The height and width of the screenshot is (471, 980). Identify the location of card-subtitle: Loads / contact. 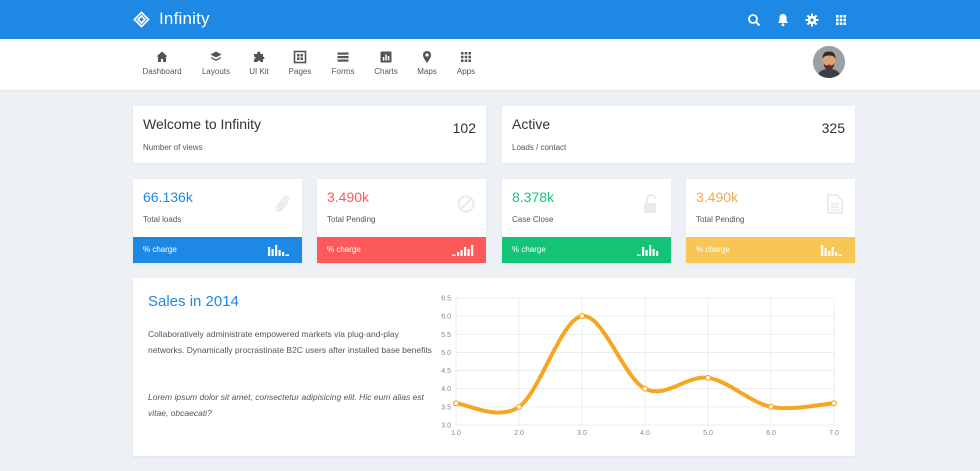
(539, 147).